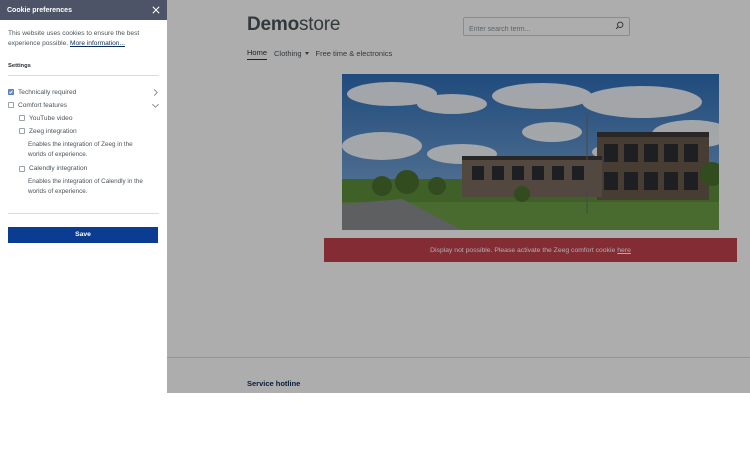 This screenshot has height=458, width=750. Describe the element at coordinates (19, 65) in the screenshot. I see `settings-heading: Settings` at that location.